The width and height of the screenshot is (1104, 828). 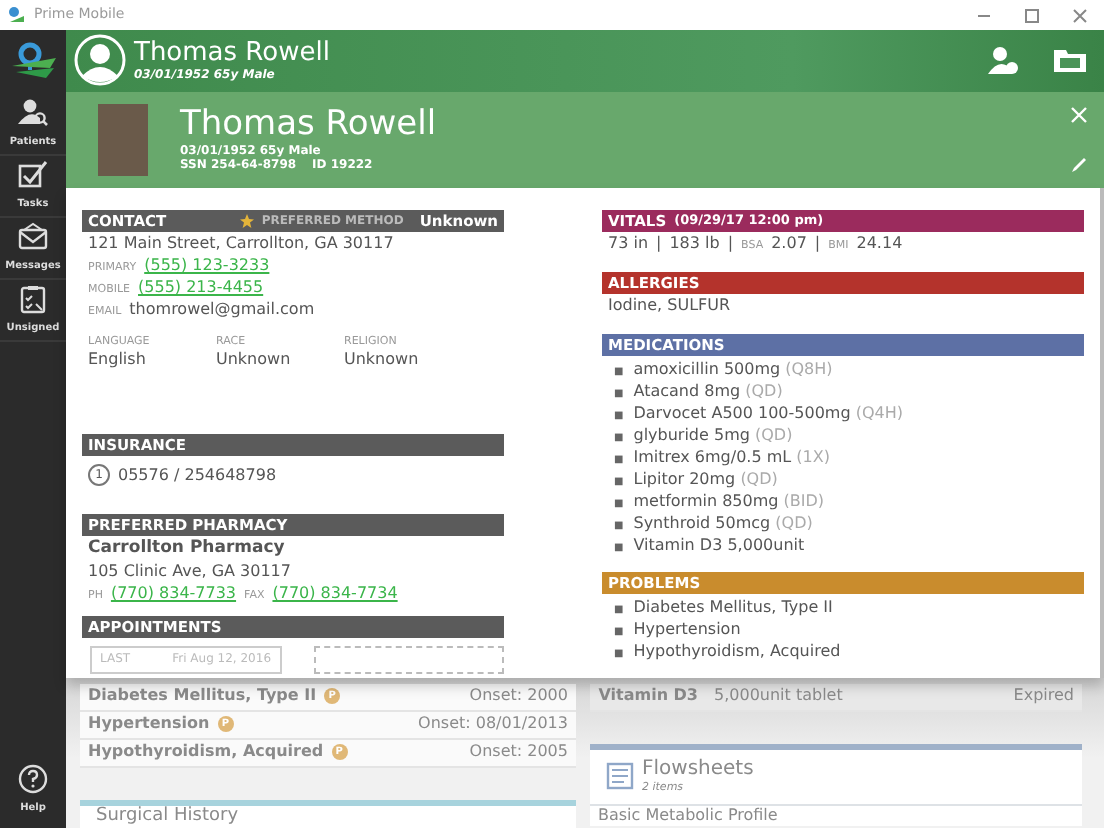 What do you see at coordinates (836, 697) in the screenshot?
I see `medication-row: Vitamin D3 5,000unit tablet Expired` at bounding box center [836, 697].